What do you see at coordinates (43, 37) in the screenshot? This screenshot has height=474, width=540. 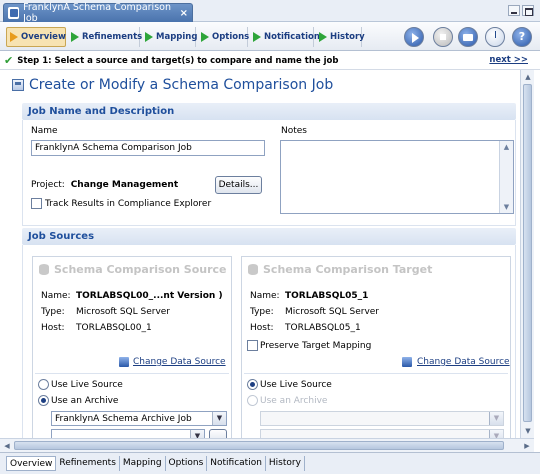 I see `step-label: Overview` at bounding box center [43, 37].